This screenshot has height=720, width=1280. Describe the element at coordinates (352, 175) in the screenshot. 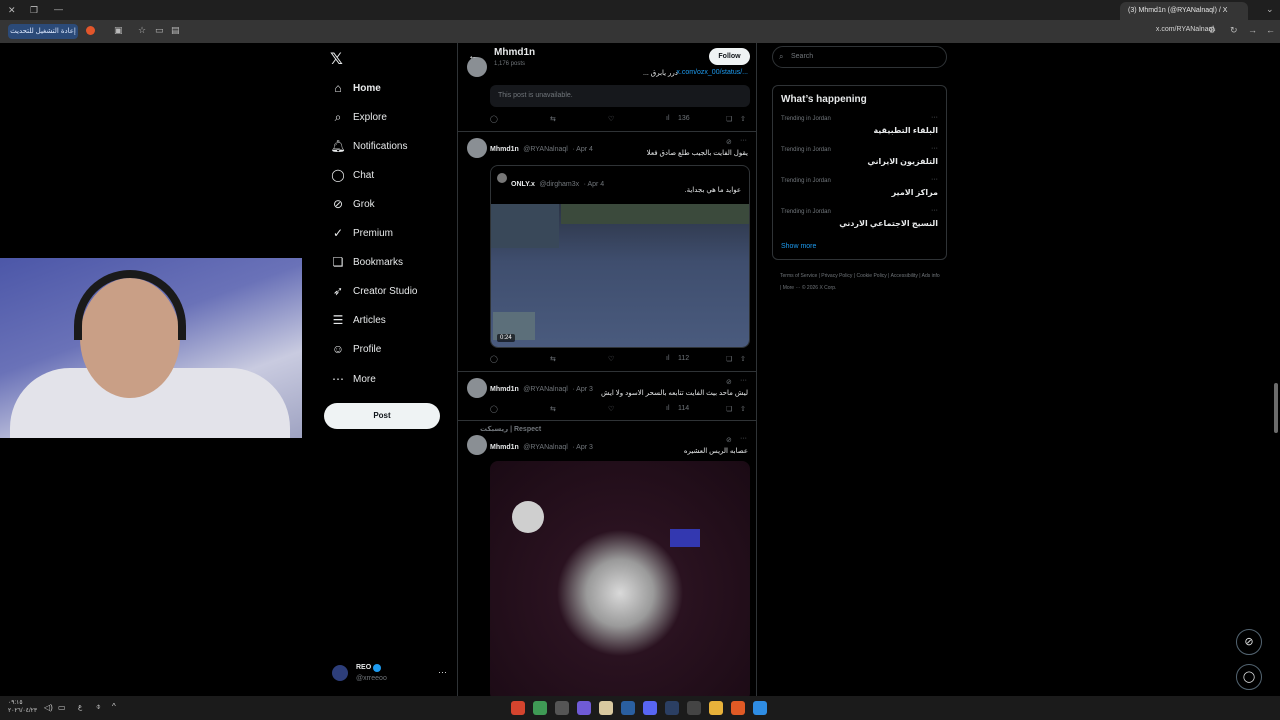

I see `nav-chat: ◯ Chat` at that location.